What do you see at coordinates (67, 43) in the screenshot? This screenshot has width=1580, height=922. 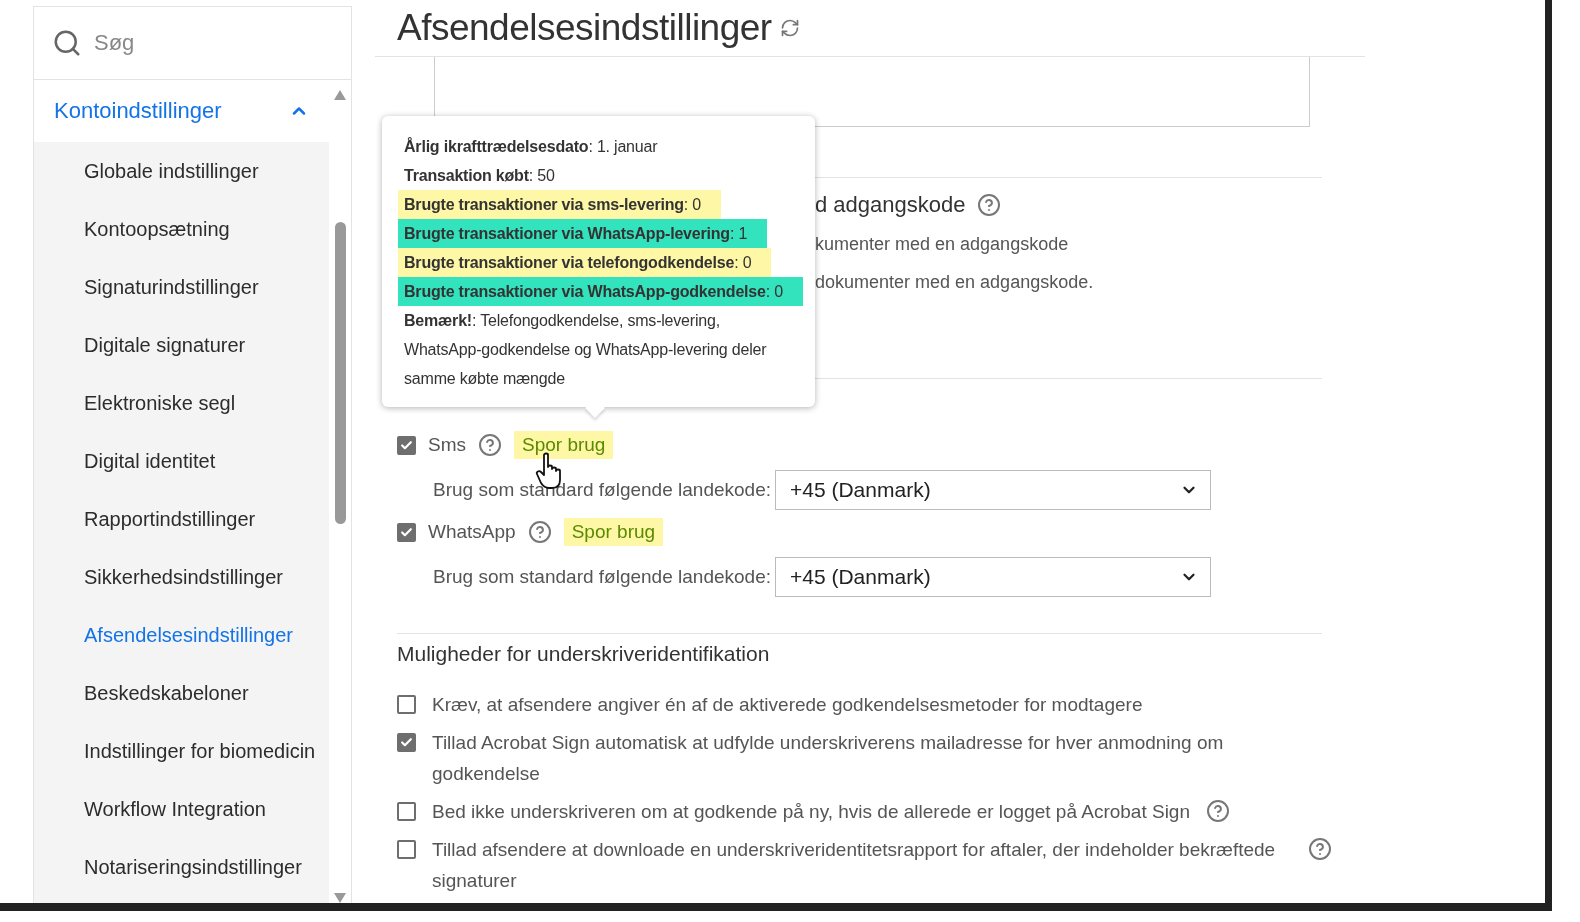 I see `search-icon` at bounding box center [67, 43].